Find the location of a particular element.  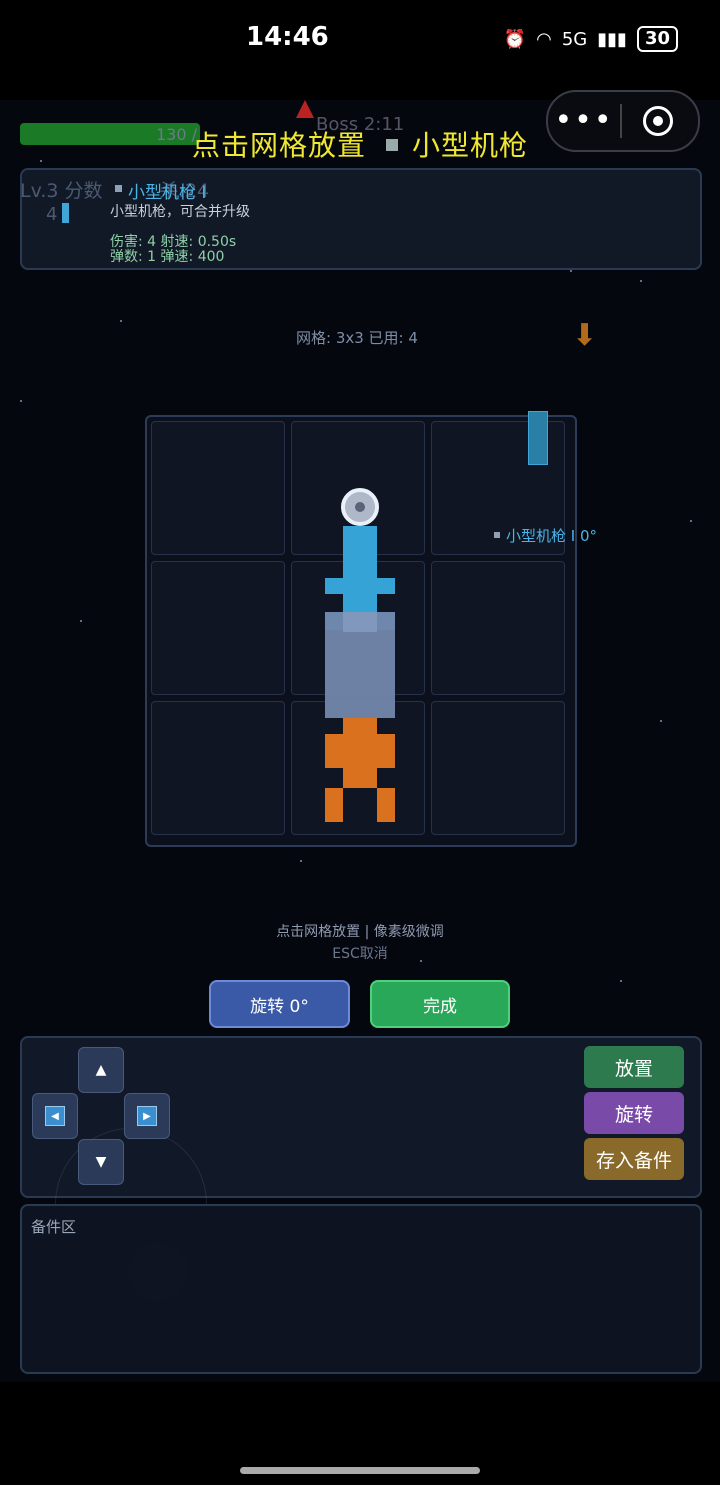

spare-parts-area is located at coordinates (361, 1289).